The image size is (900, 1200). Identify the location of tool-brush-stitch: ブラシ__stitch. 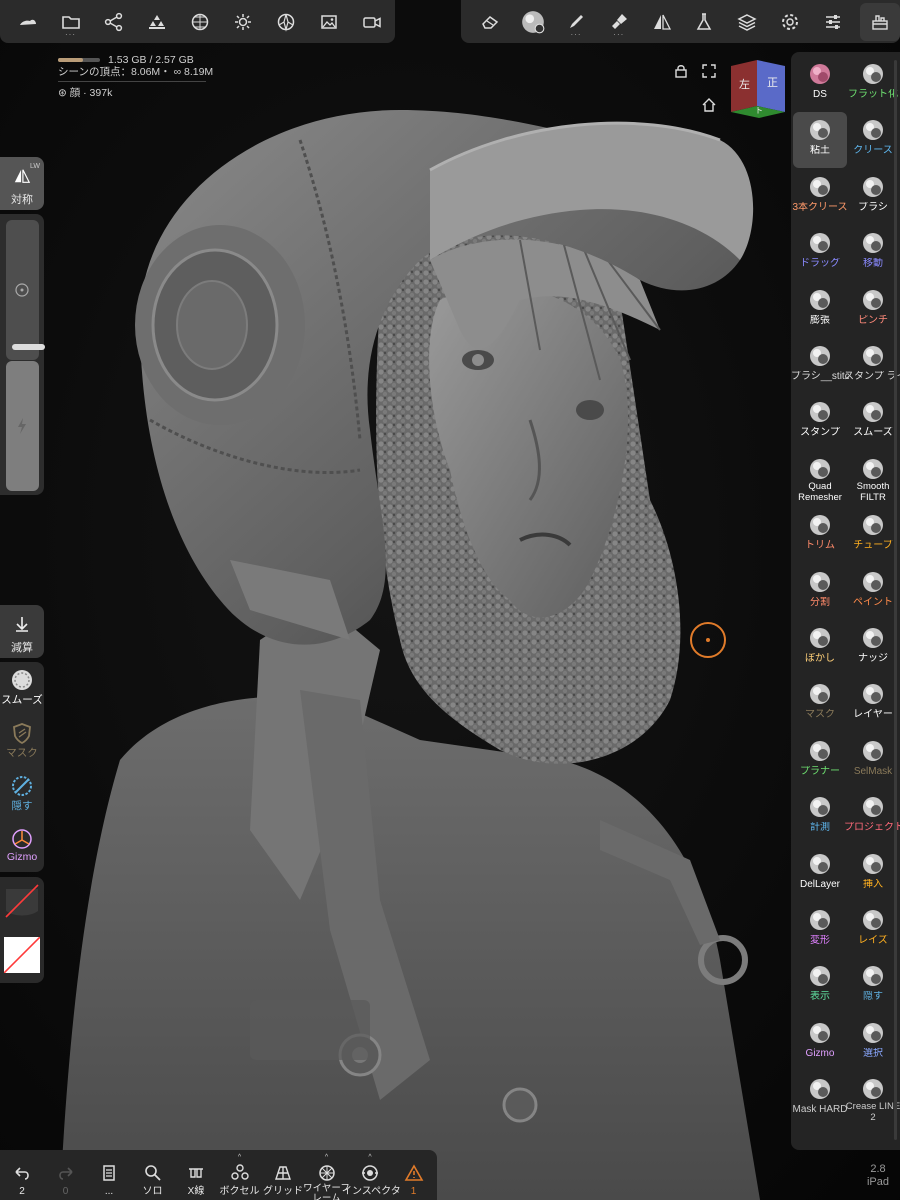
(820, 366).